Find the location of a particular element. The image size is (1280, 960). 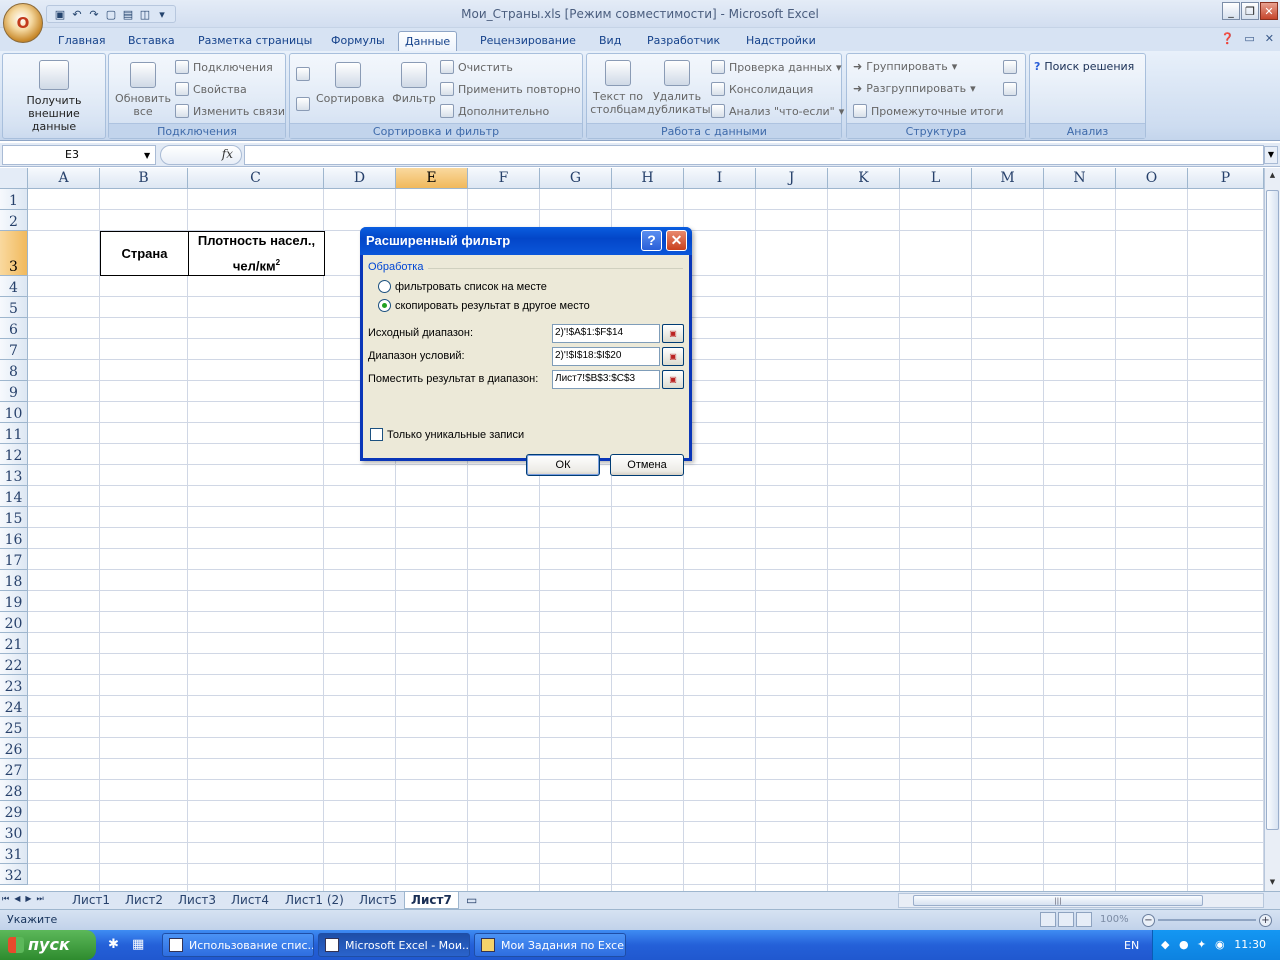

row-header-22: 22 is located at coordinates (14, 664).